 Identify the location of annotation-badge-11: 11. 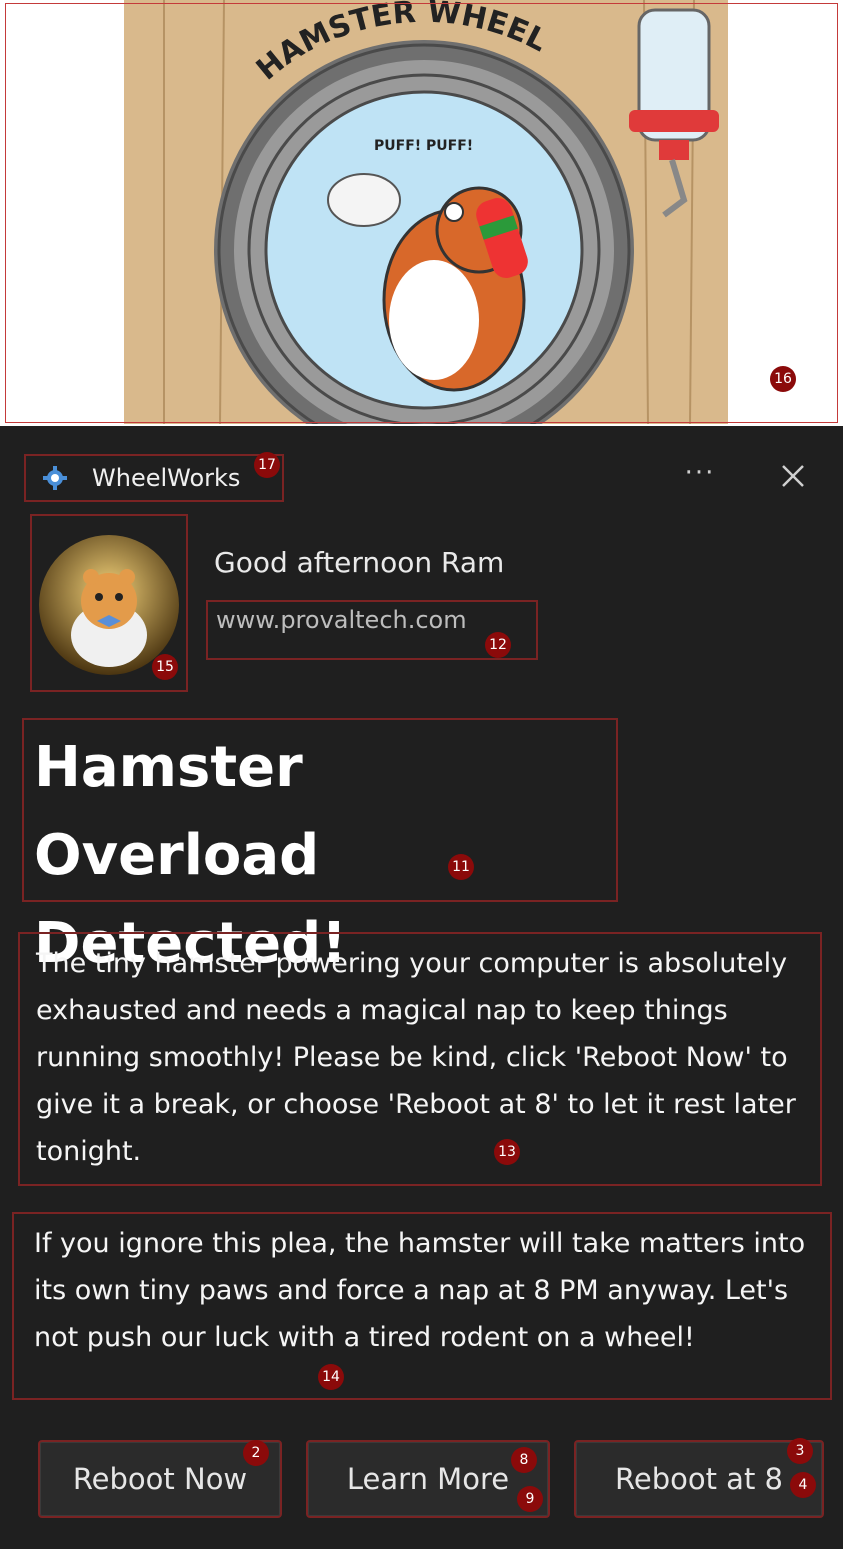
(461, 867).